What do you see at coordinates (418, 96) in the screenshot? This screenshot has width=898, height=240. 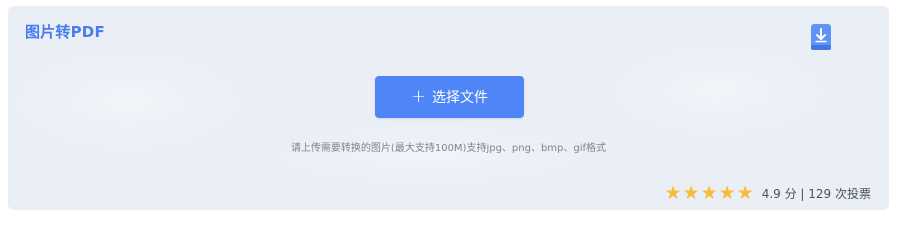 I see `plus-icon: +` at bounding box center [418, 96].